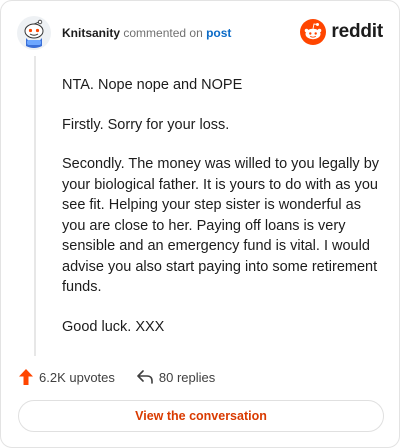  Describe the element at coordinates (145, 377) in the screenshot. I see `reply-arrow-icon` at that location.